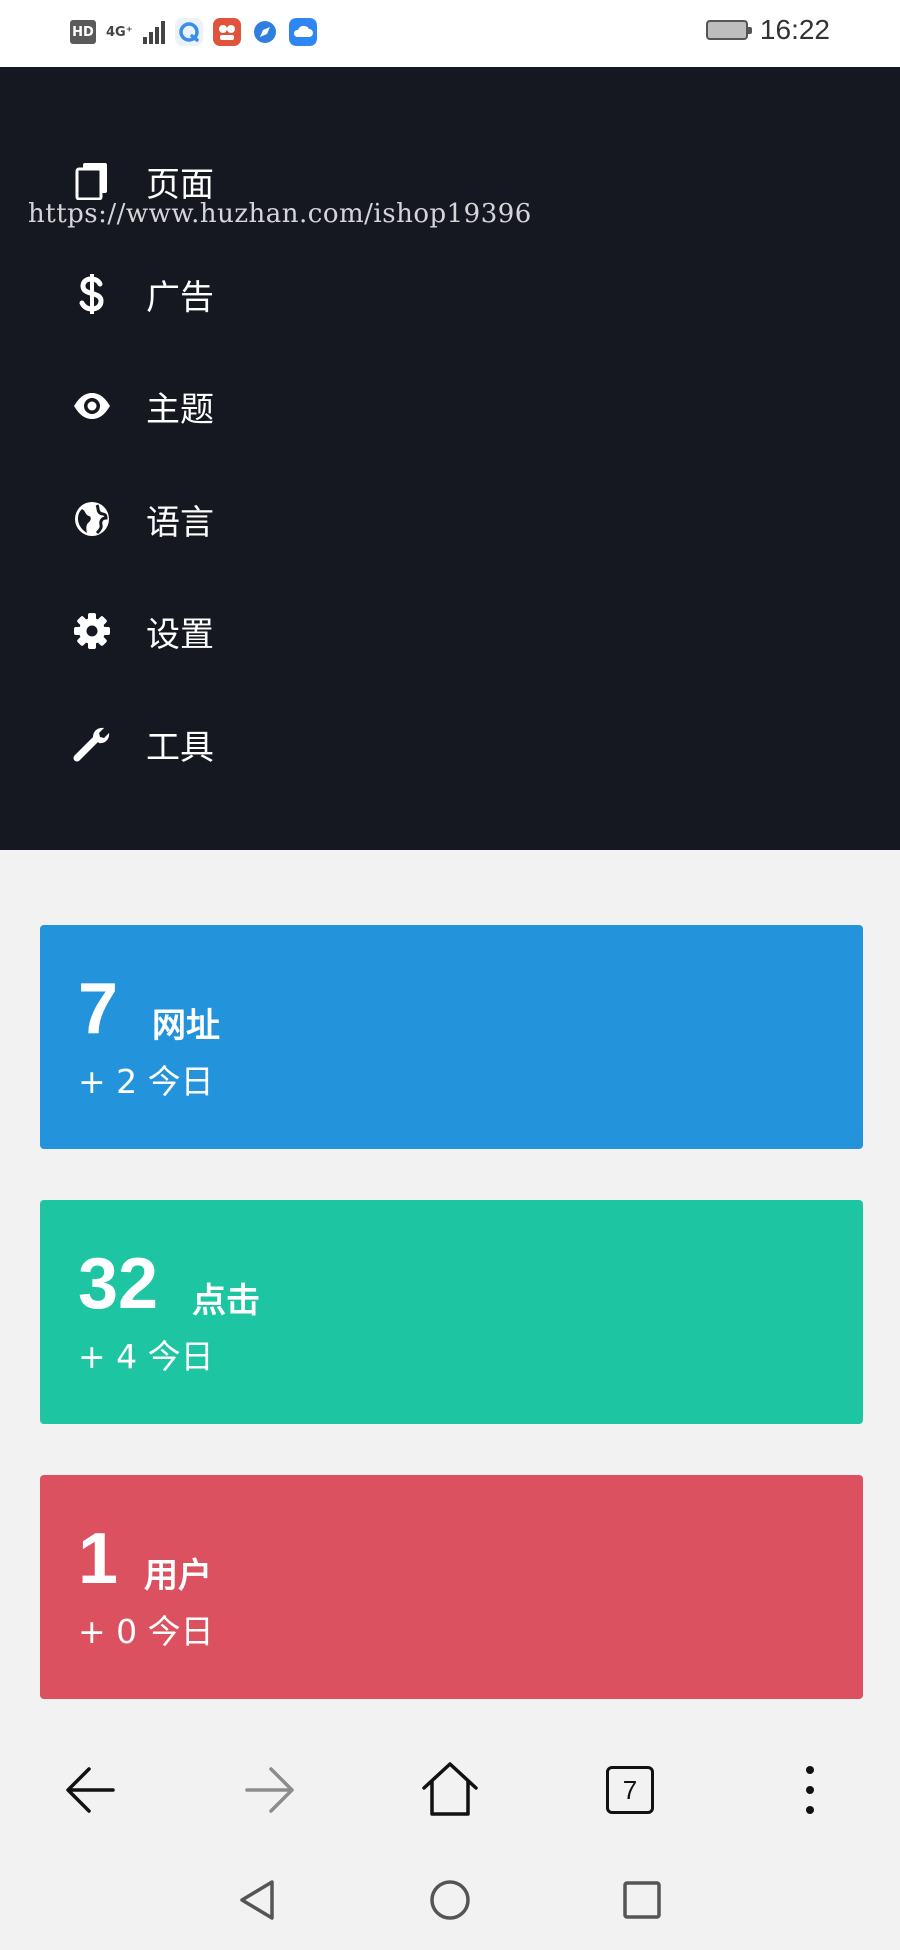 The width and height of the screenshot is (900, 1950). I want to click on stat-card-clicks: 32 点击 + 4 今日, so click(451, 1312).